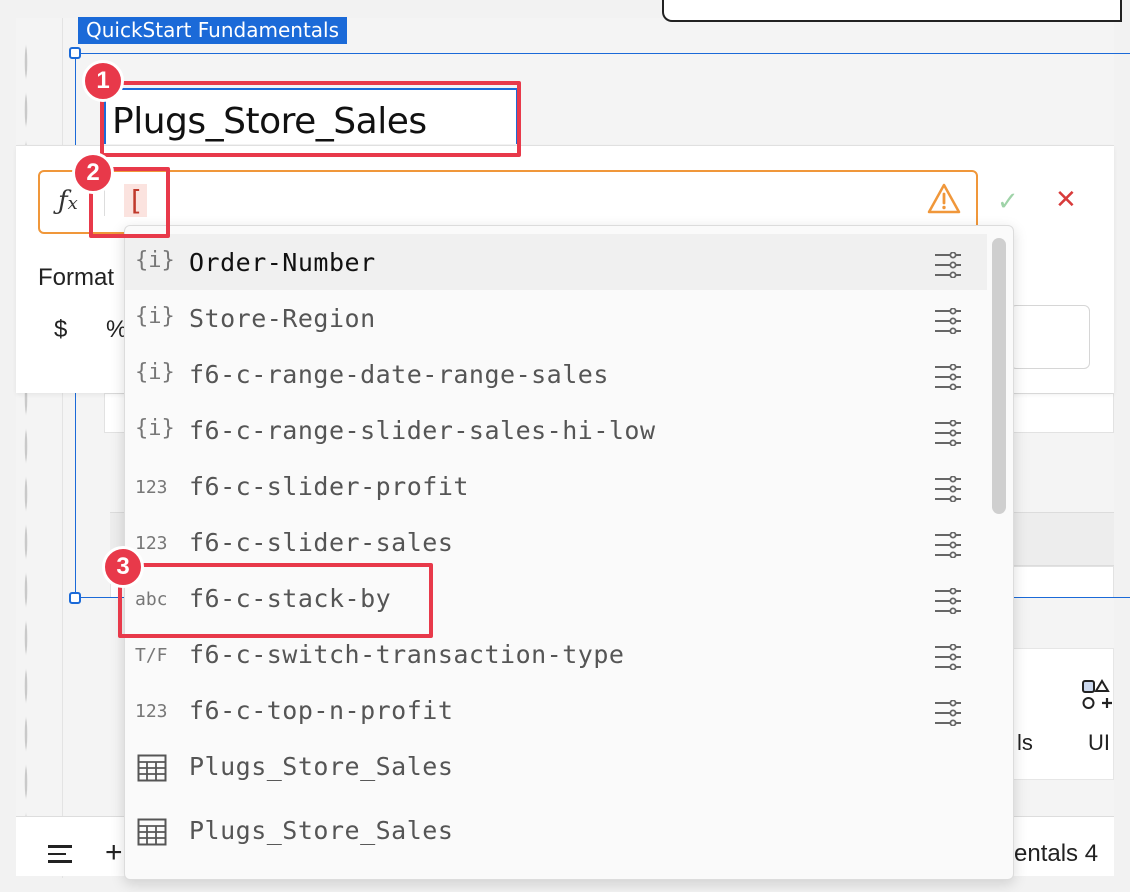 The width and height of the screenshot is (1130, 892). Describe the element at coordinates (151, 655) in the screenshot. I see `boolean-type-icon: T/F` at that location.